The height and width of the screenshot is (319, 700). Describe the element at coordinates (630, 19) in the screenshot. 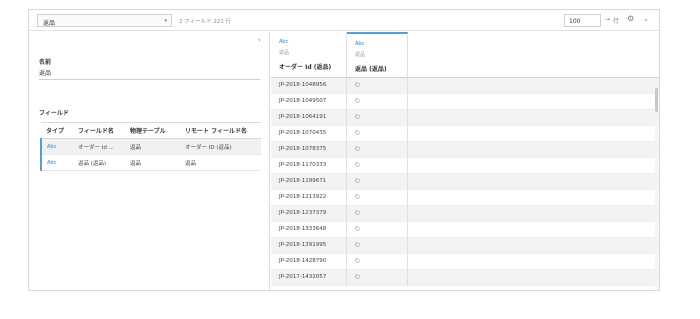

I see `gear-icon: ⚙` at that location.